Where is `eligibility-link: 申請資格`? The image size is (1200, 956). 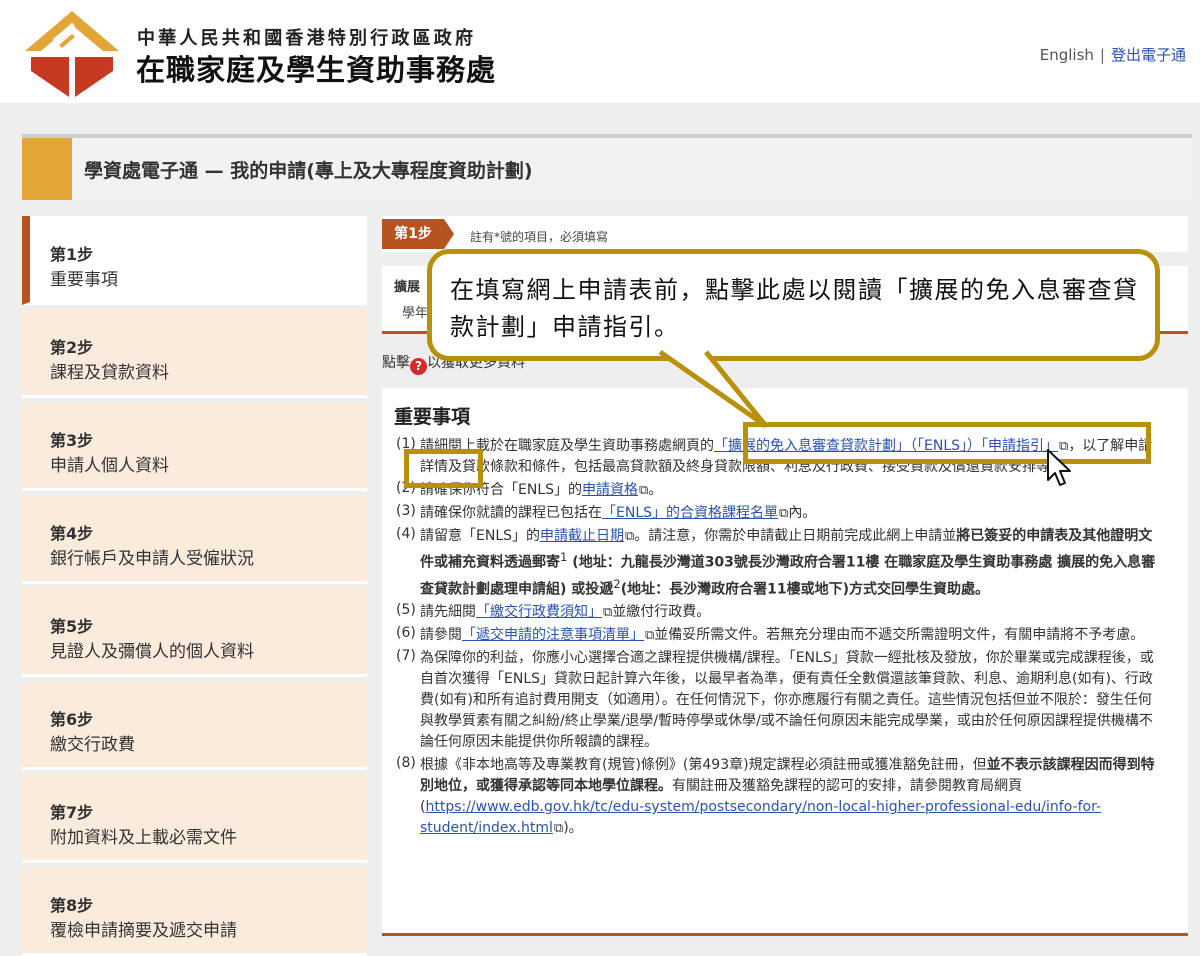
eligibility-link: 申請資格 is located at coordinates (610, 490).